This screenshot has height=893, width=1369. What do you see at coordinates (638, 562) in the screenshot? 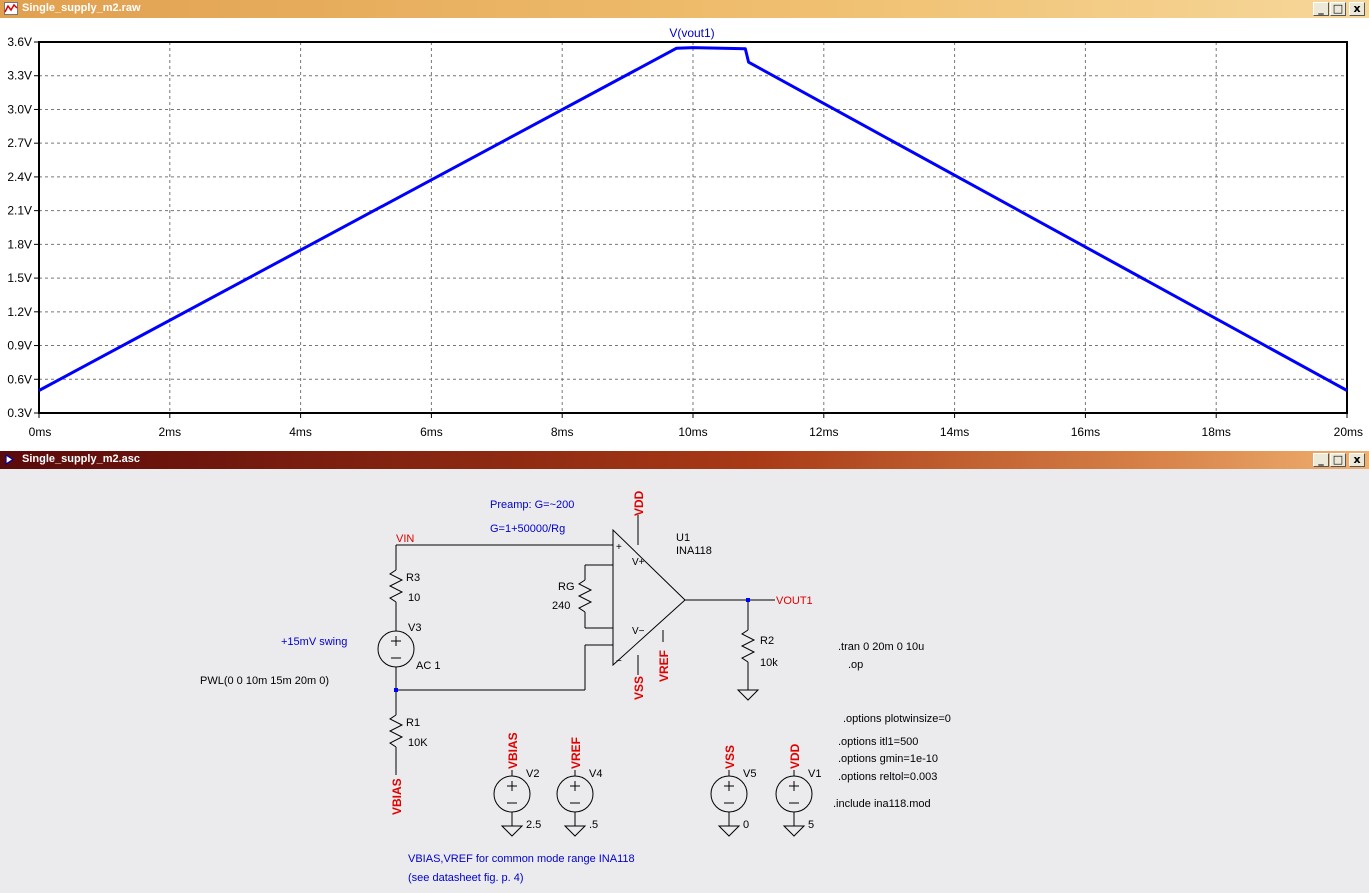
I see `pin-vplus: V+` at bounding box center [638, 562].